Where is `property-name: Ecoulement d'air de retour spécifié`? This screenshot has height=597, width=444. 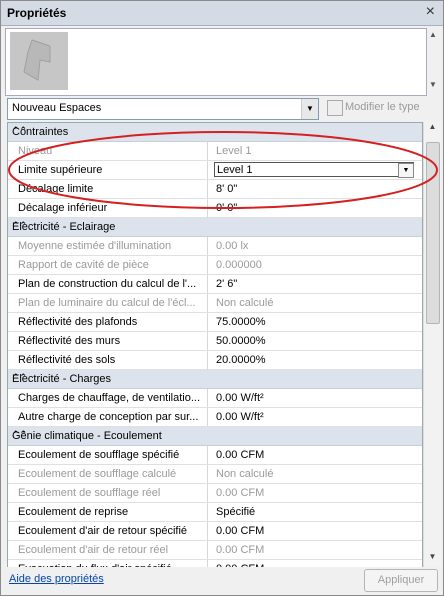 property-name: Ecoulement d'air de retour spécifié is located at coordinates (108, 531).